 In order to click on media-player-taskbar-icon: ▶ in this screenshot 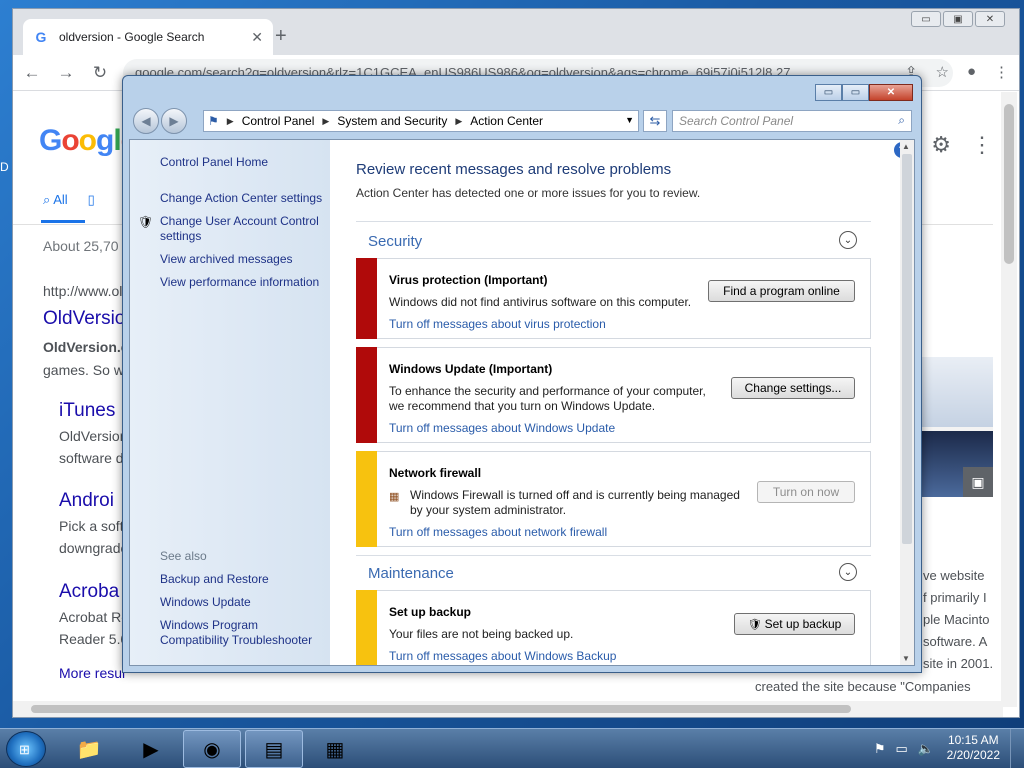, I will do `click(151, 749)`.